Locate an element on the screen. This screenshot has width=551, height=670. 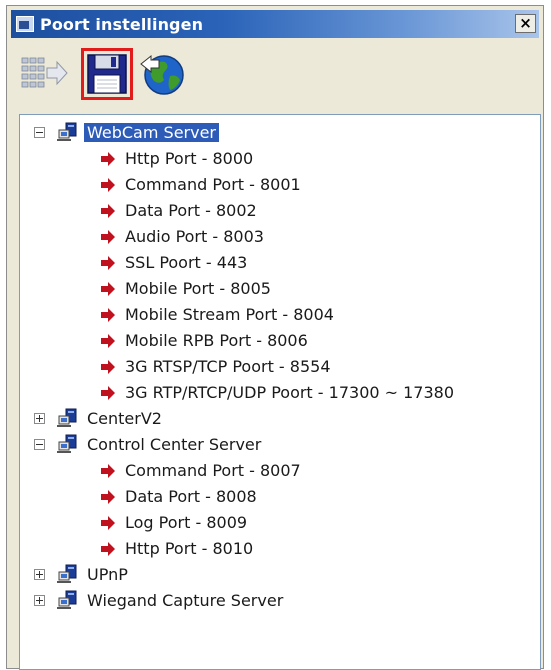
tree-node-port: Http Port - 8010 is located at coordinates (176, 548).